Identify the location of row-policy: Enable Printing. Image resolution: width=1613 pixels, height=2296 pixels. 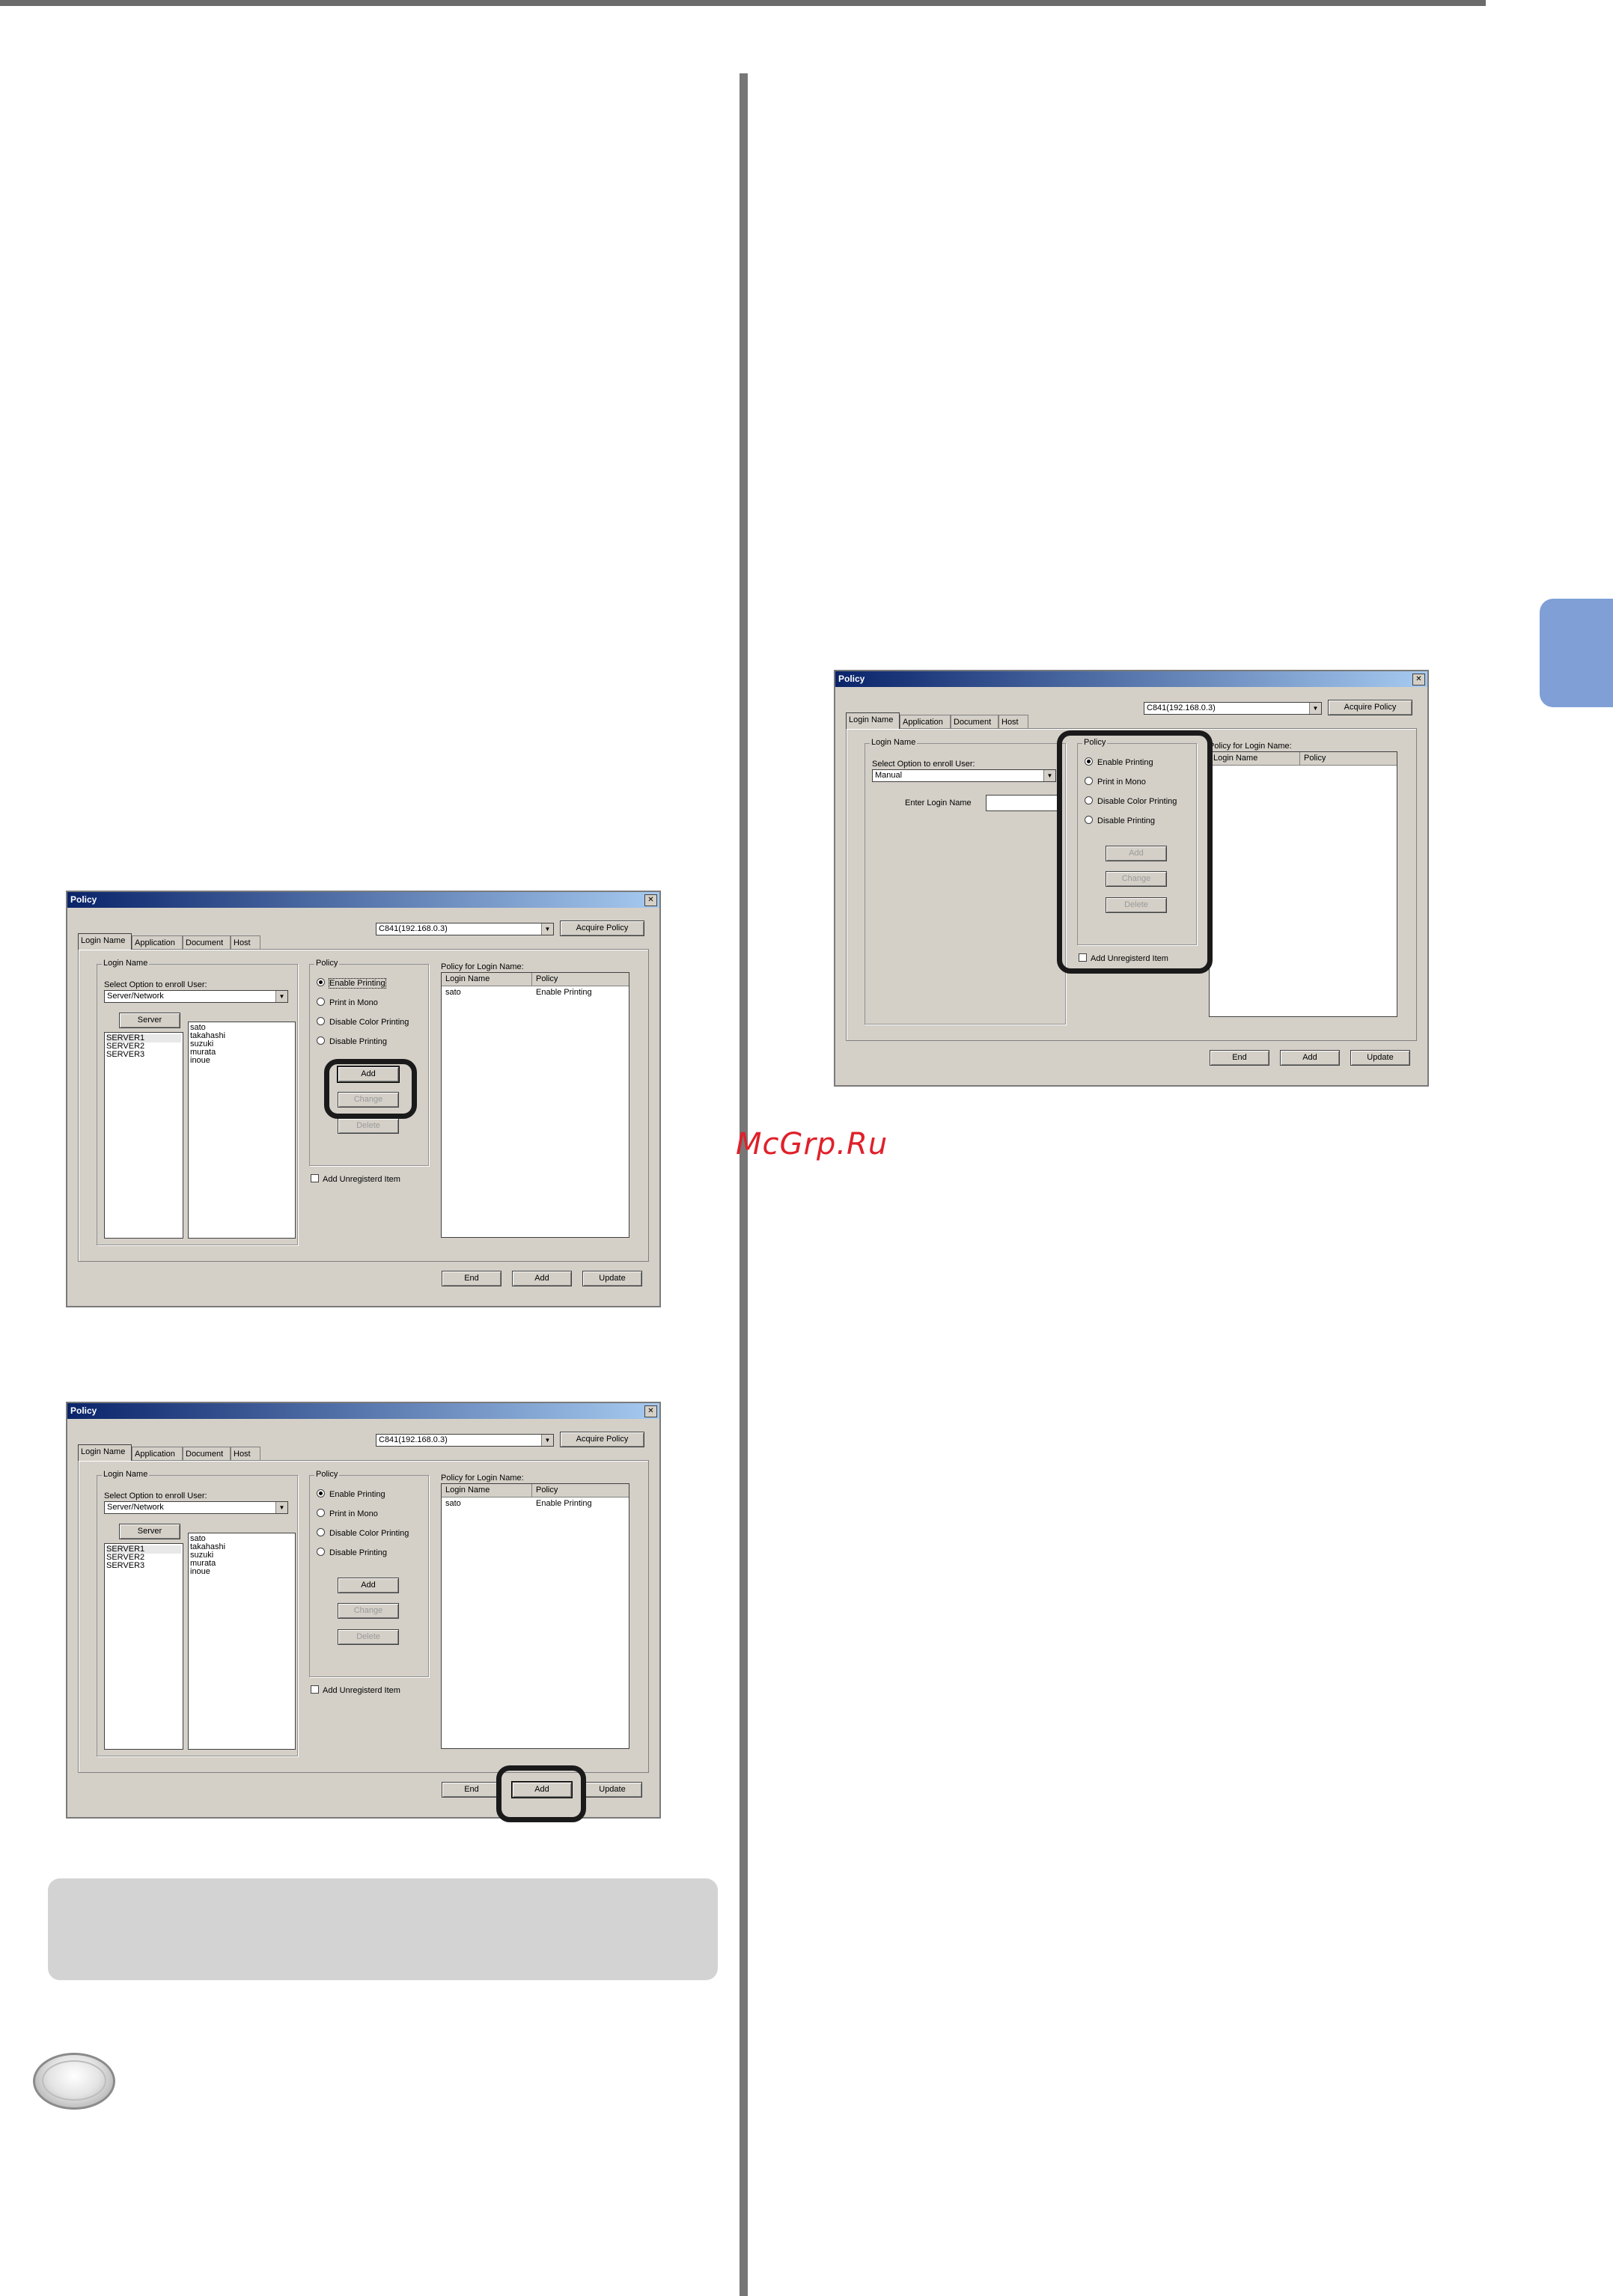
(564, 1503).